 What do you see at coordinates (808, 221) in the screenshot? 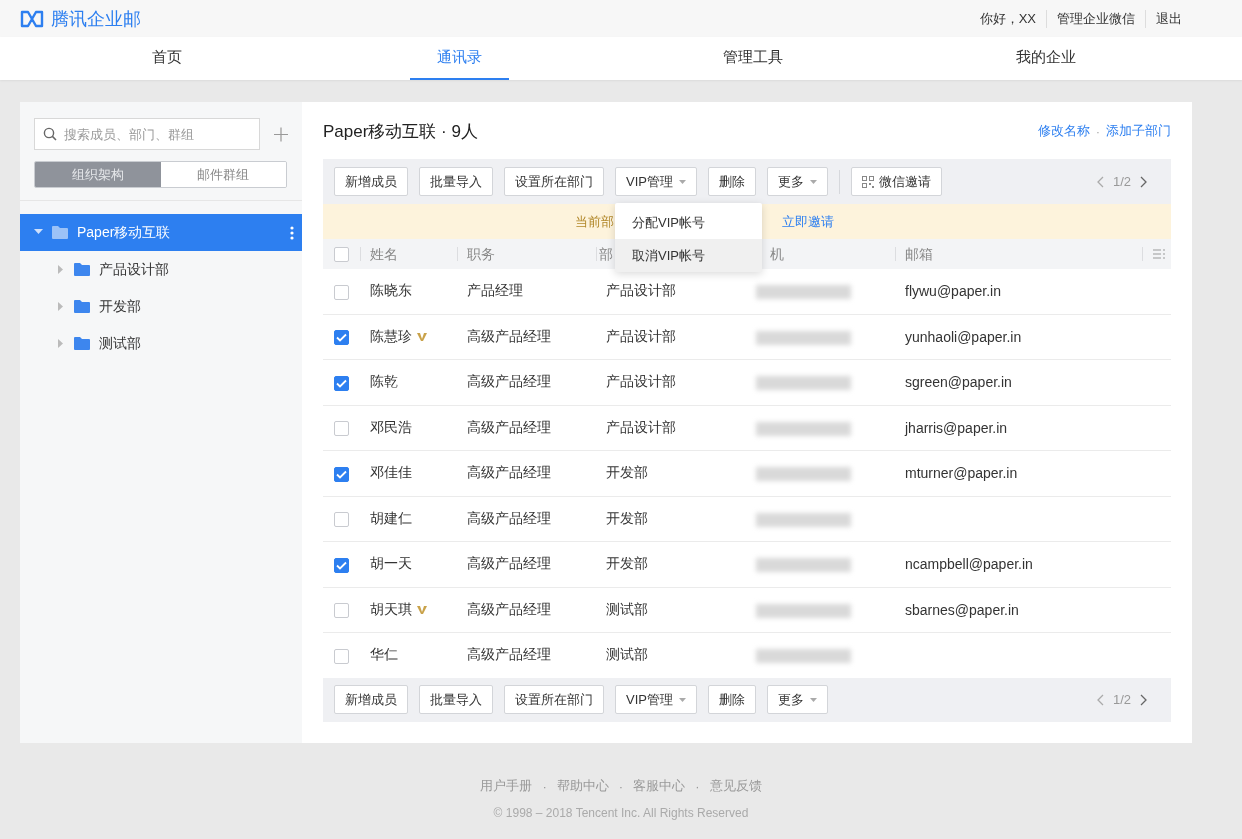
I see `invite-link: 立即邀请` at bounding box center [808, 221].